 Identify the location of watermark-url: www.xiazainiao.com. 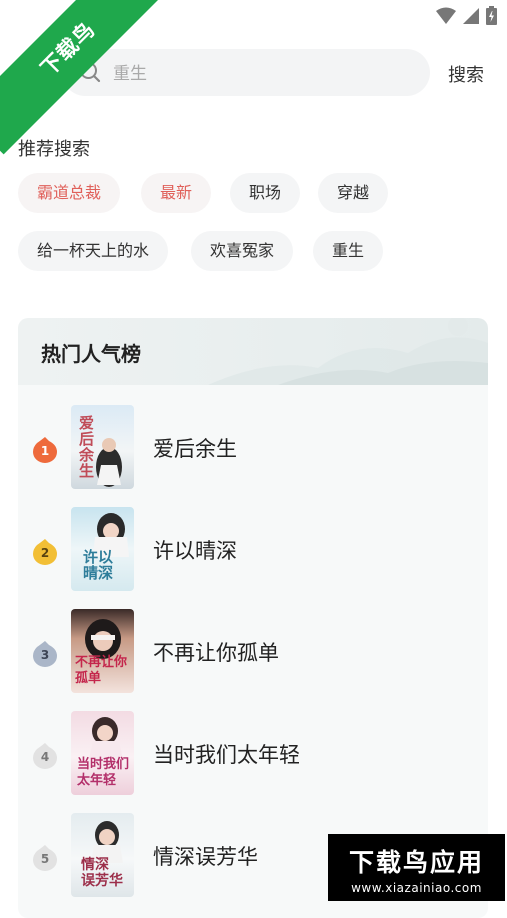
(416, 888).